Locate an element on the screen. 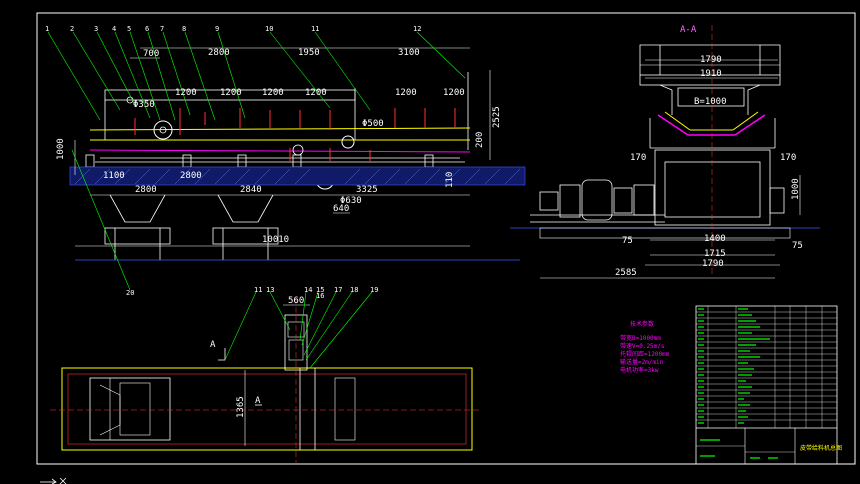 Image resolution: width=860 pixels, height=484 pixels. dim-75-right: 75 is located at coordinates (797, 246).